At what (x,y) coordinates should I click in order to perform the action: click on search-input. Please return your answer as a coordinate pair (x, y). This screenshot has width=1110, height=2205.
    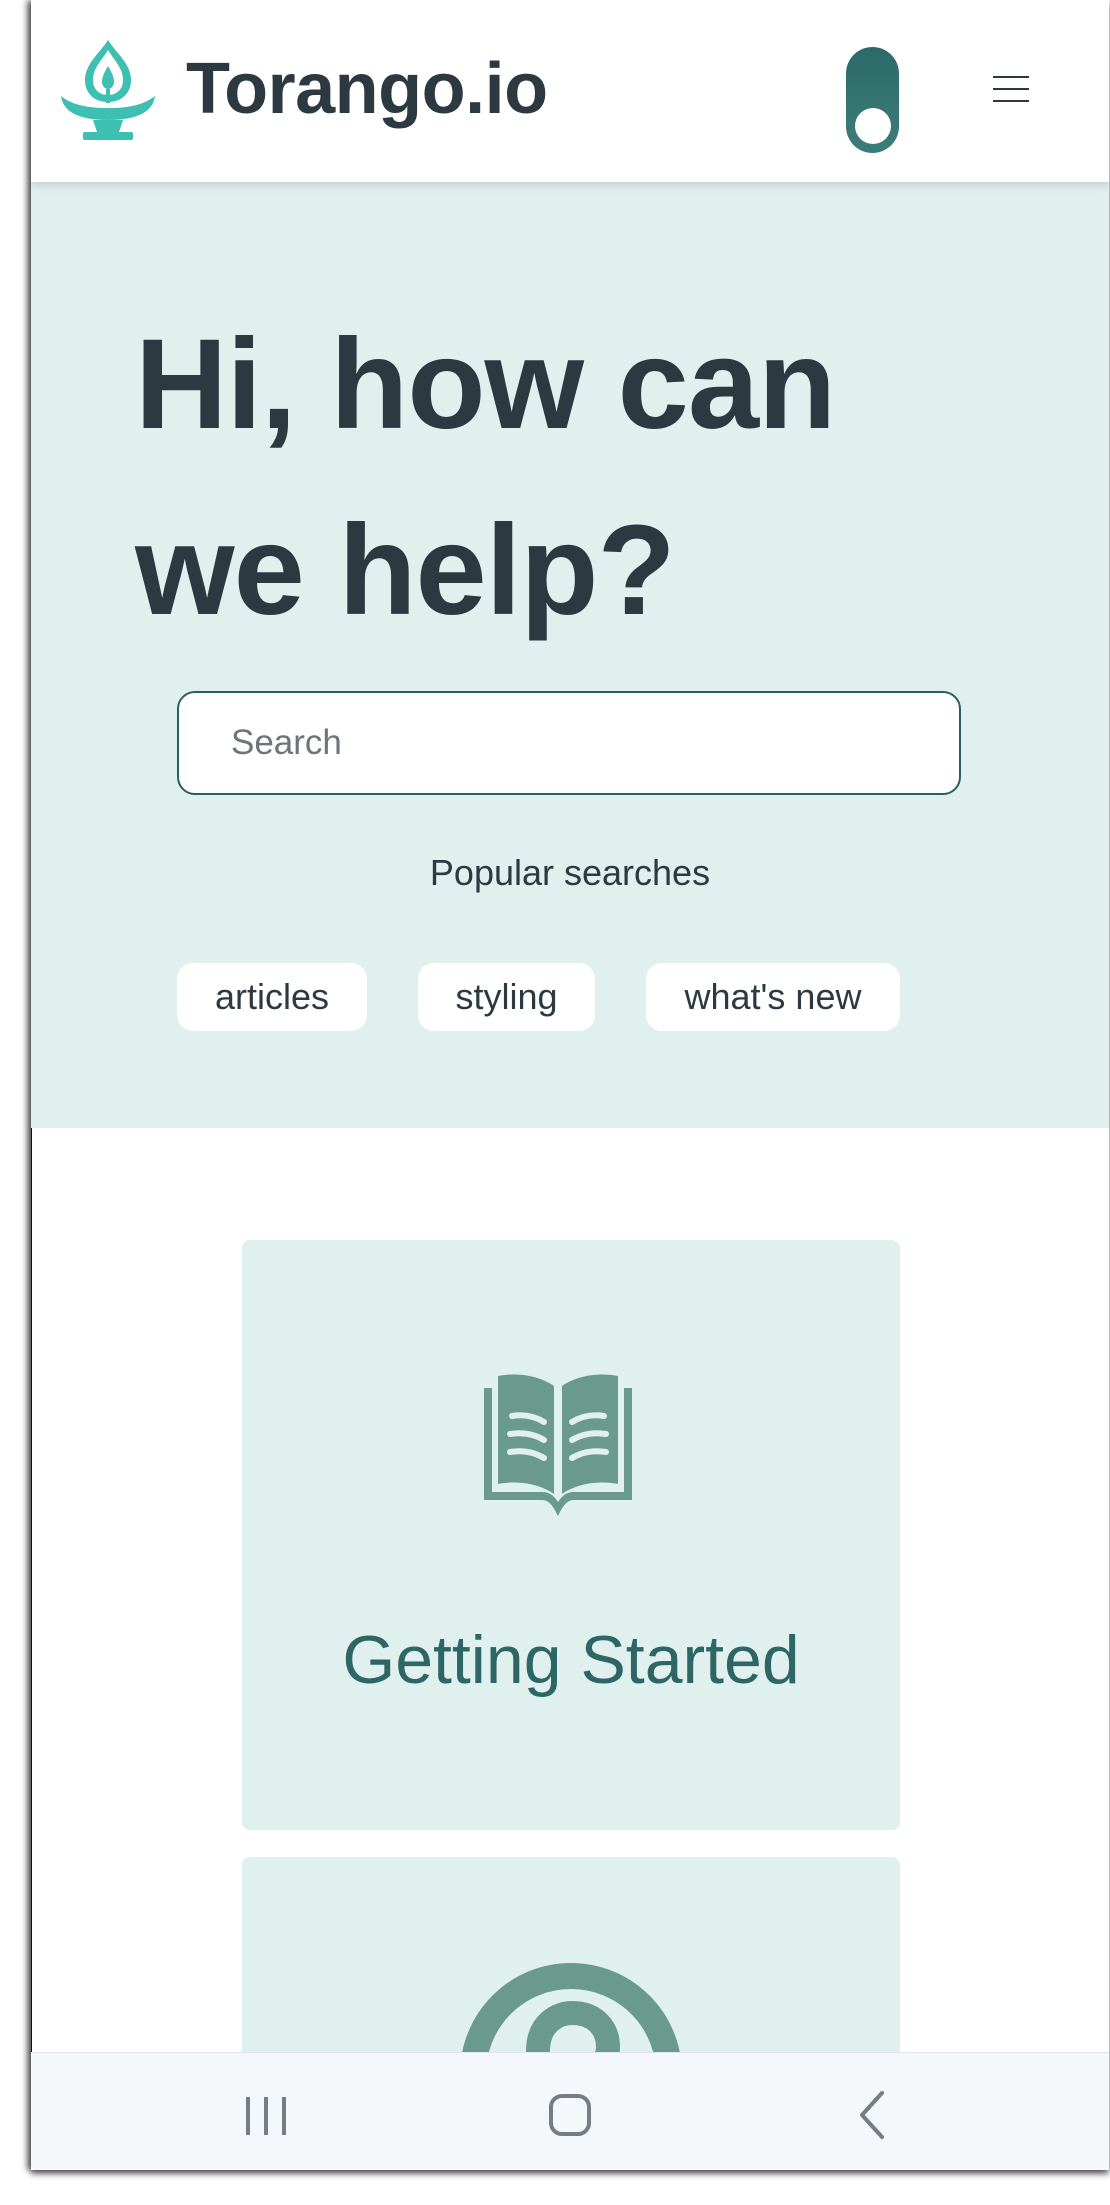
    Looking at the image, I should click on (569, 743).